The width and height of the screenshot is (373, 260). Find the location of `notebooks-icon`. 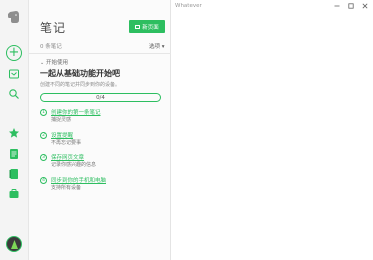

notebooks-icon is located at coordinates (14, 174).